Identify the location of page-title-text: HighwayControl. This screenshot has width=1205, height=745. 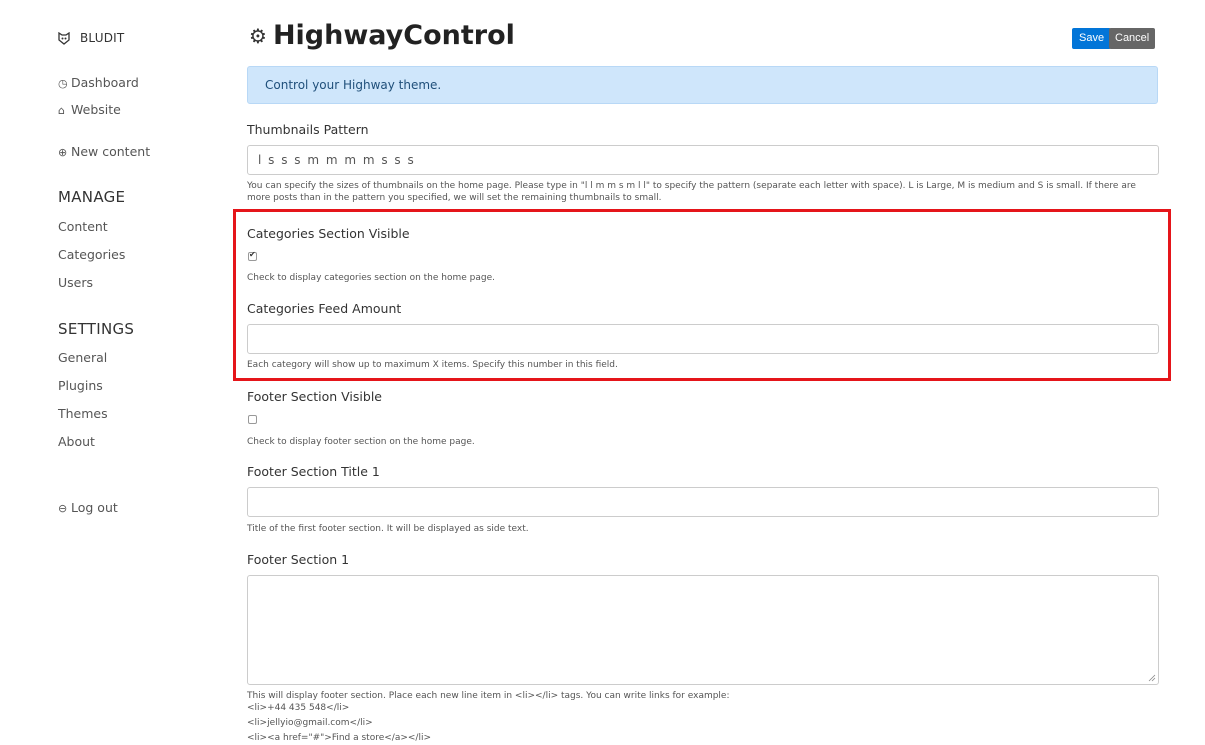
(393, 35).